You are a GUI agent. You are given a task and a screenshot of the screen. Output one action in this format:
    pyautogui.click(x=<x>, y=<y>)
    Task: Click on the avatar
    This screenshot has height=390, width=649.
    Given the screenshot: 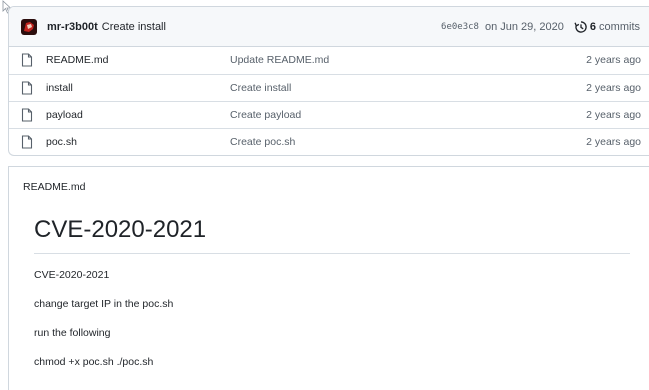 What is the action you would take?
    pyautogui.click(x=29, y=26)
    